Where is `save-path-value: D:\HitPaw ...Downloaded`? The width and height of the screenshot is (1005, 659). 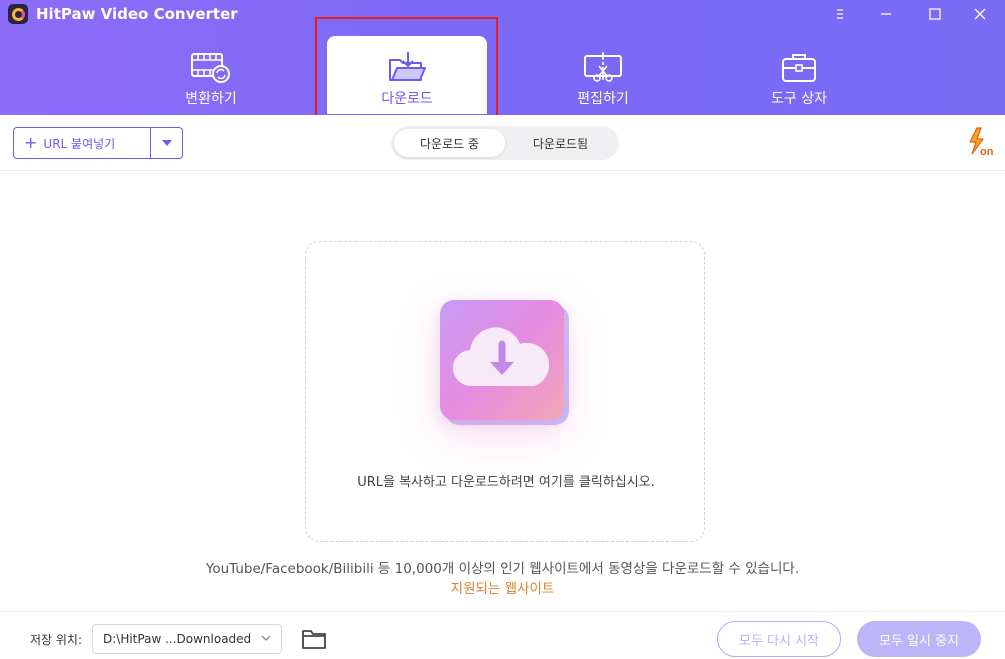 save-path-value: D:\HitPaw ...Downloaded is located at coordinates (177, 639).